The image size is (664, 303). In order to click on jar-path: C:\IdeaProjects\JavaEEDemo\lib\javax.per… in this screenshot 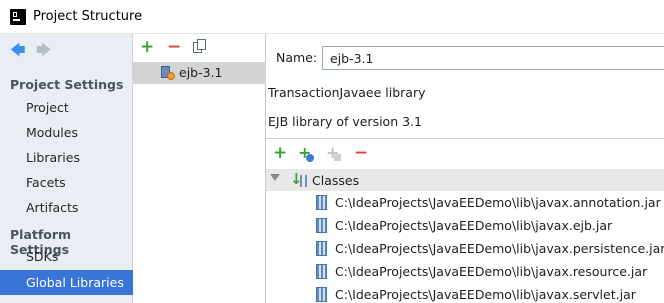, I will do `click(499, 248)`.